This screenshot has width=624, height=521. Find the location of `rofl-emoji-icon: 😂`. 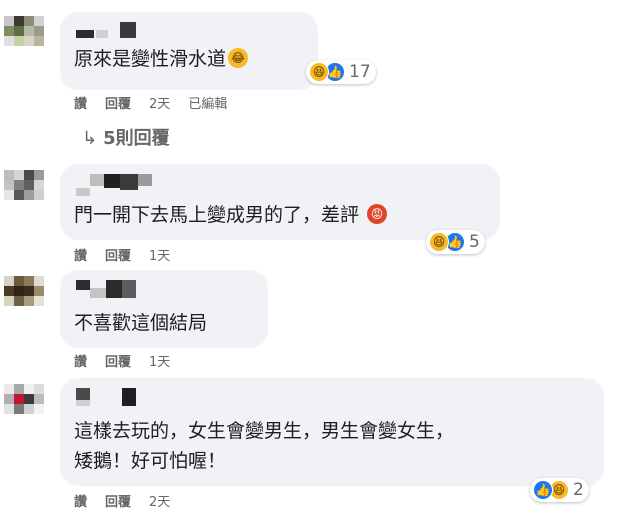

rofl-emoji-icon: 😂 is located at coordinates (238, 57).